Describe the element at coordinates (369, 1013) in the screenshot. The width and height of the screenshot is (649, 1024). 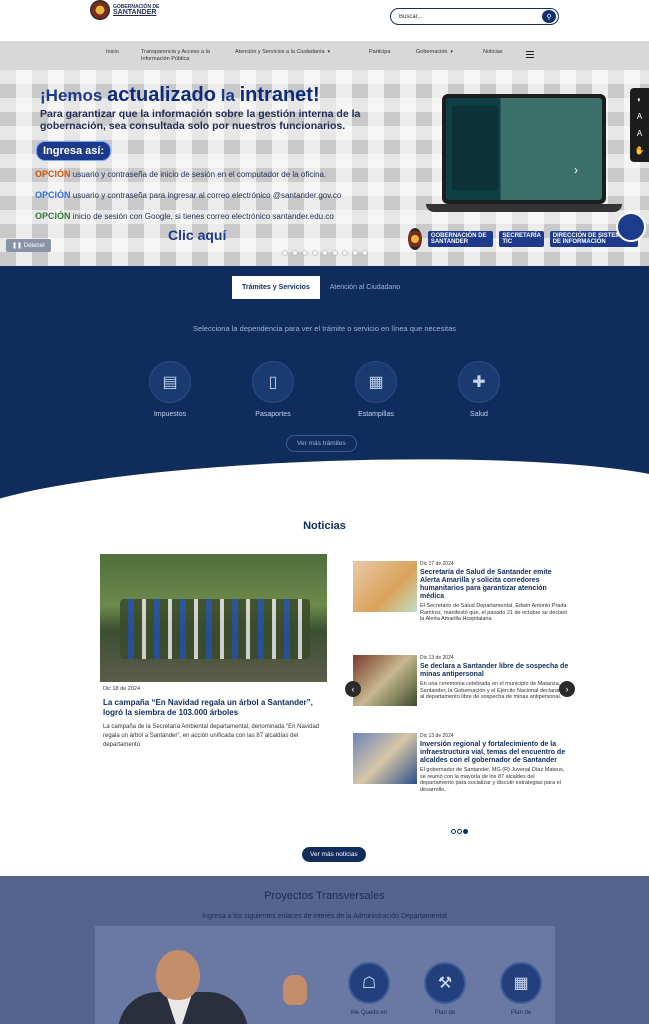
I see `proyecto-label: Me Quedo en` at that location.